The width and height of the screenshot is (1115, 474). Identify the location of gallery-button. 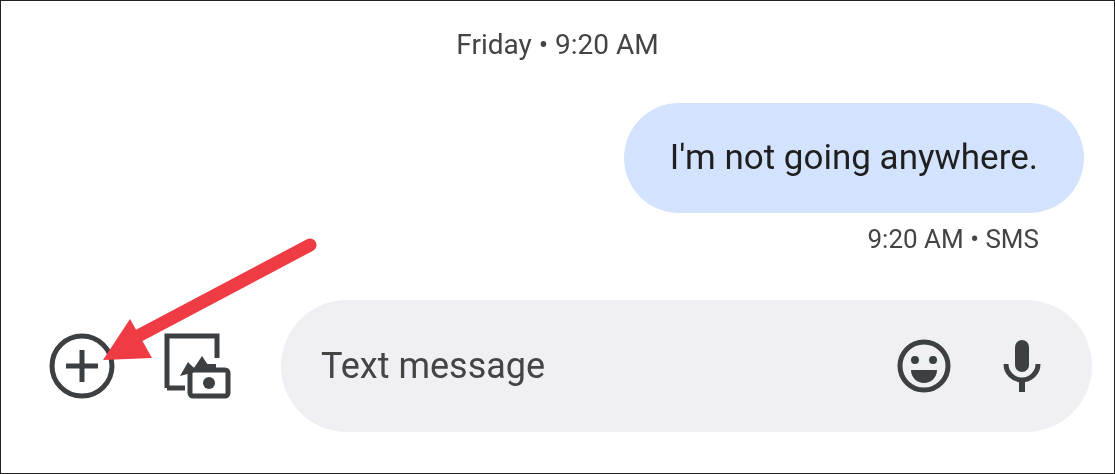
(198, 366).